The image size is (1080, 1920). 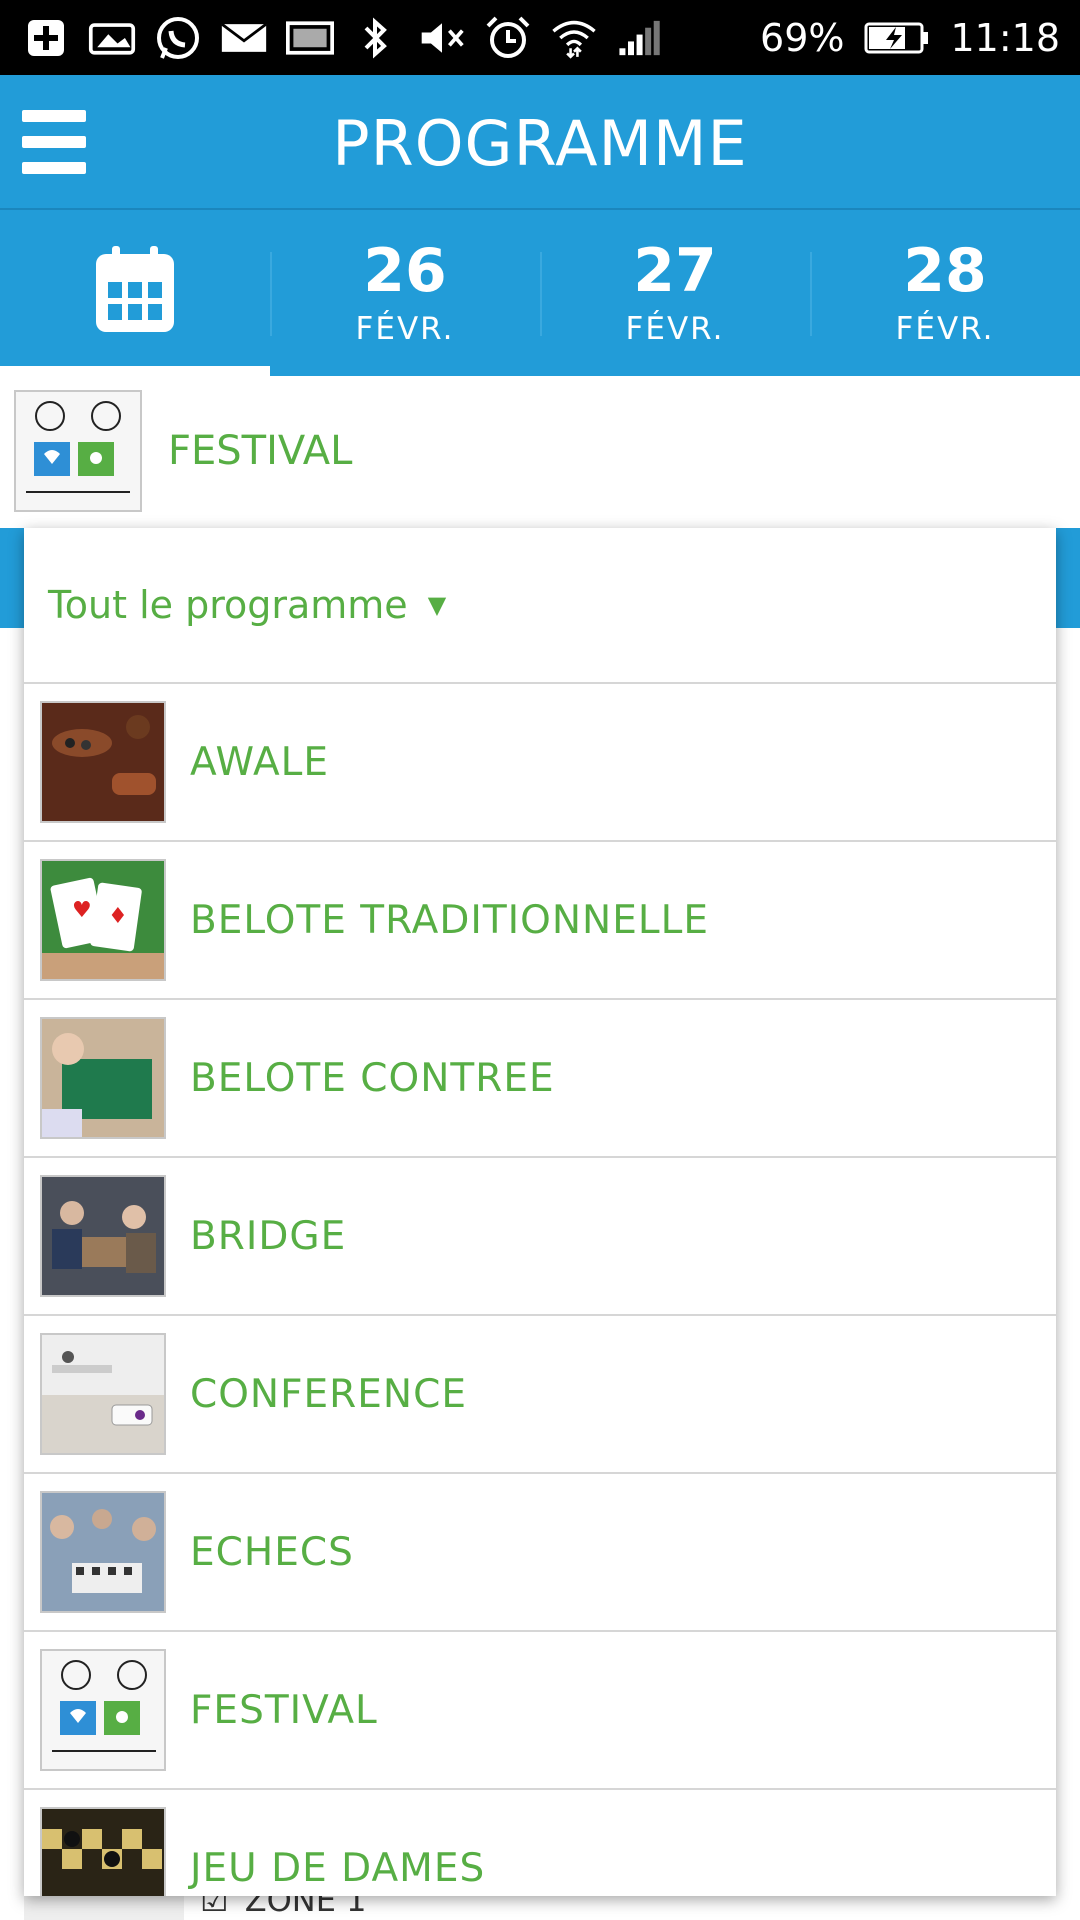 I want to click on tab-calendar, so click(x=135, y=293).